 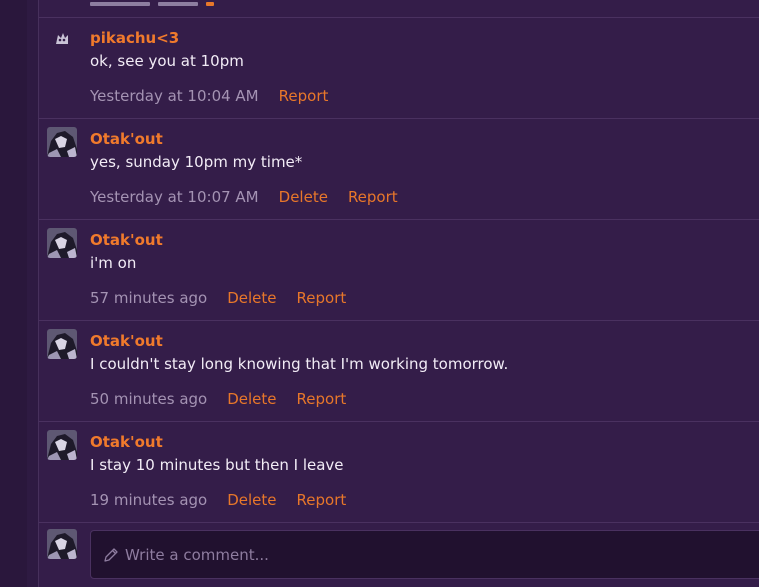 I want to click on username: pikachu<3, so click(x=134, y=38).